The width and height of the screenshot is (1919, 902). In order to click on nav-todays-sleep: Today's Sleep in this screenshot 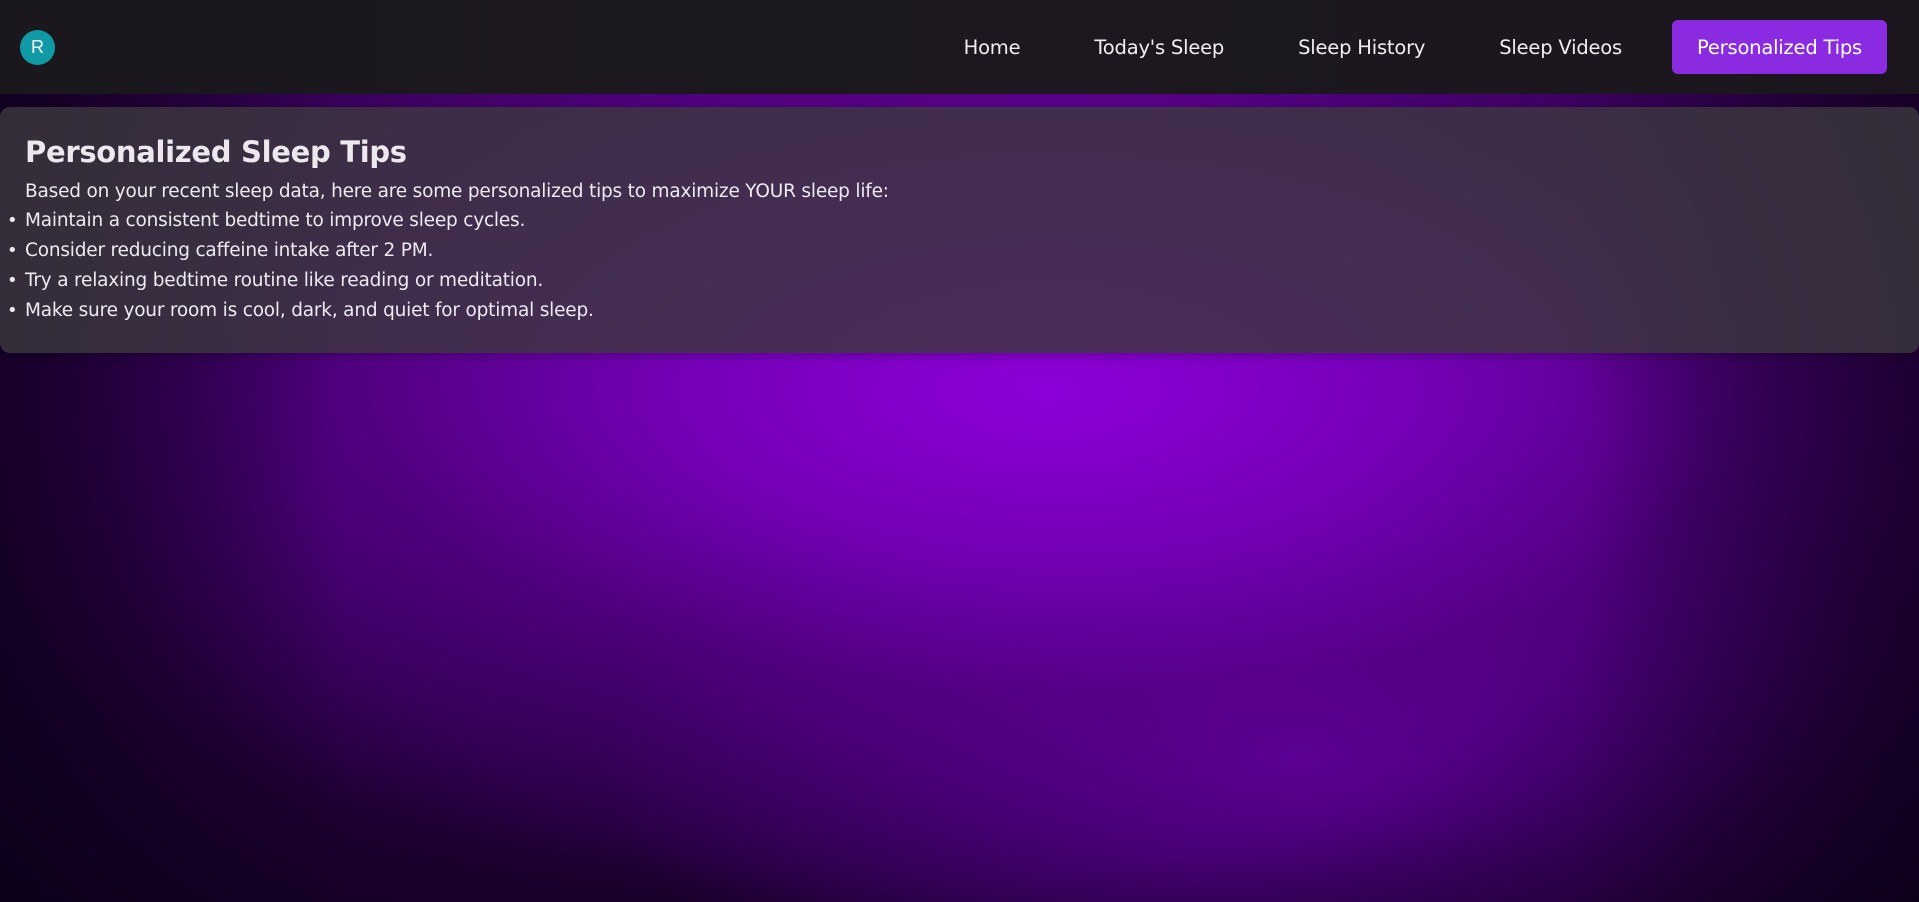, I will do `click(1159, 47)`.